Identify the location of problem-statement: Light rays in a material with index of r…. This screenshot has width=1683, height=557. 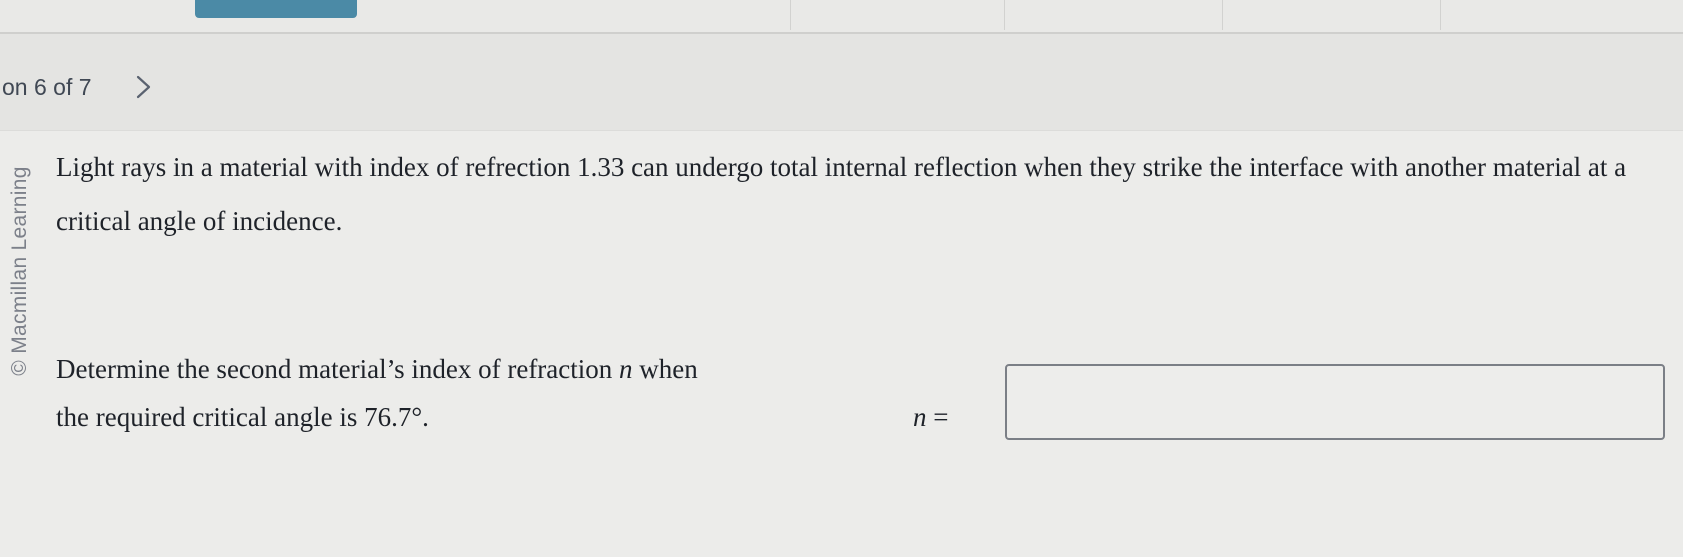
(841, 194).